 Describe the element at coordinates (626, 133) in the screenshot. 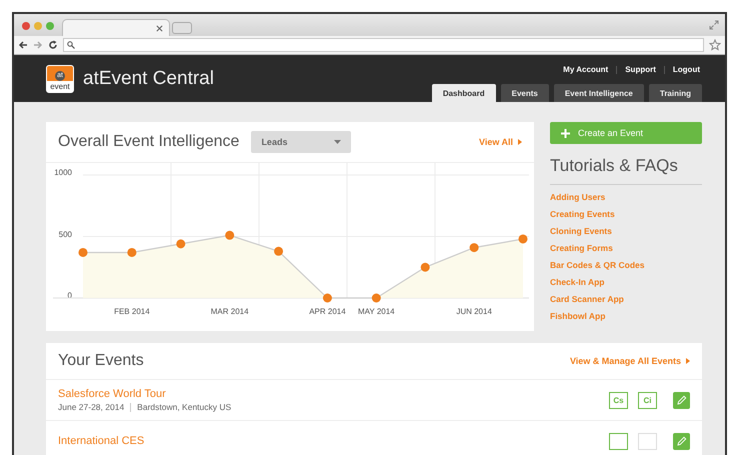

I see `create-event-button: Create an Event` at that location.